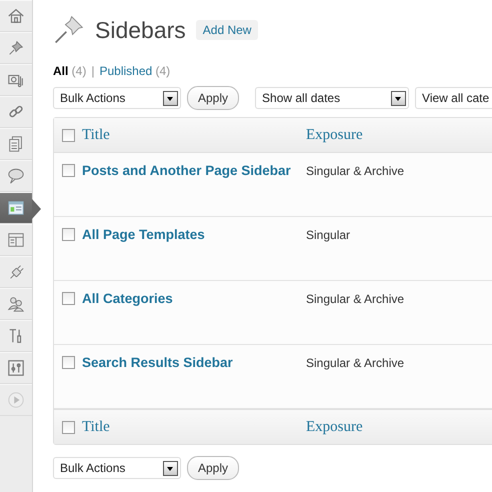 The width and height of the screenshot is (492, 492). I want to click on dates-dropdown: Show all dates, so click(332, 98).